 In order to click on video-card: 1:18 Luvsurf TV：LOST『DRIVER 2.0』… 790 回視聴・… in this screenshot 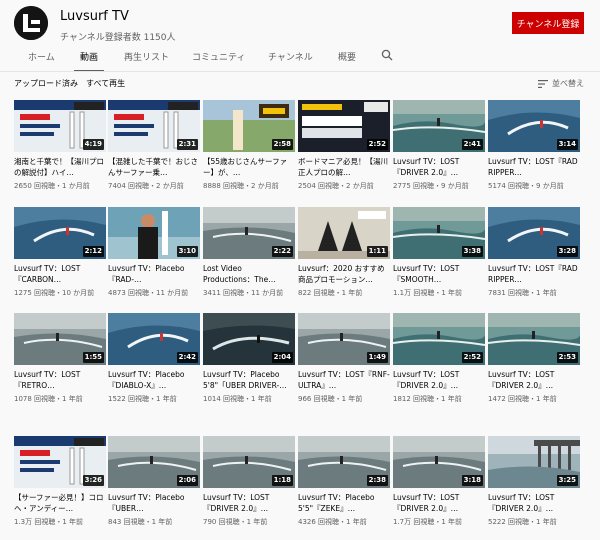, I will do `click(249, 483)`.